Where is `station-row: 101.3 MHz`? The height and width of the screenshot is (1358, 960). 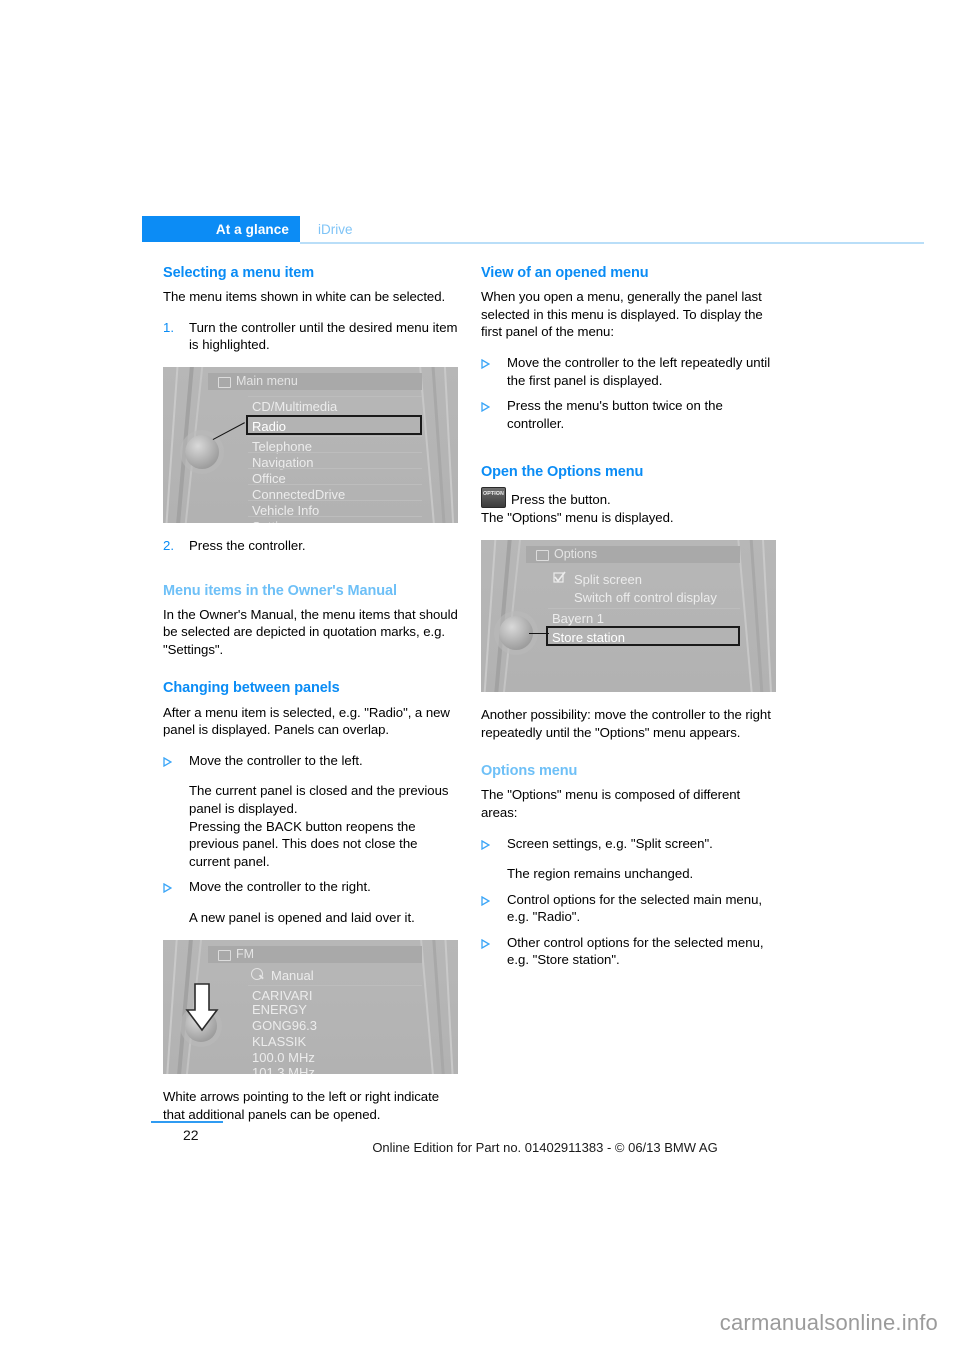 station-row: 101.3 MHz is located at coordinates (335, 1068).